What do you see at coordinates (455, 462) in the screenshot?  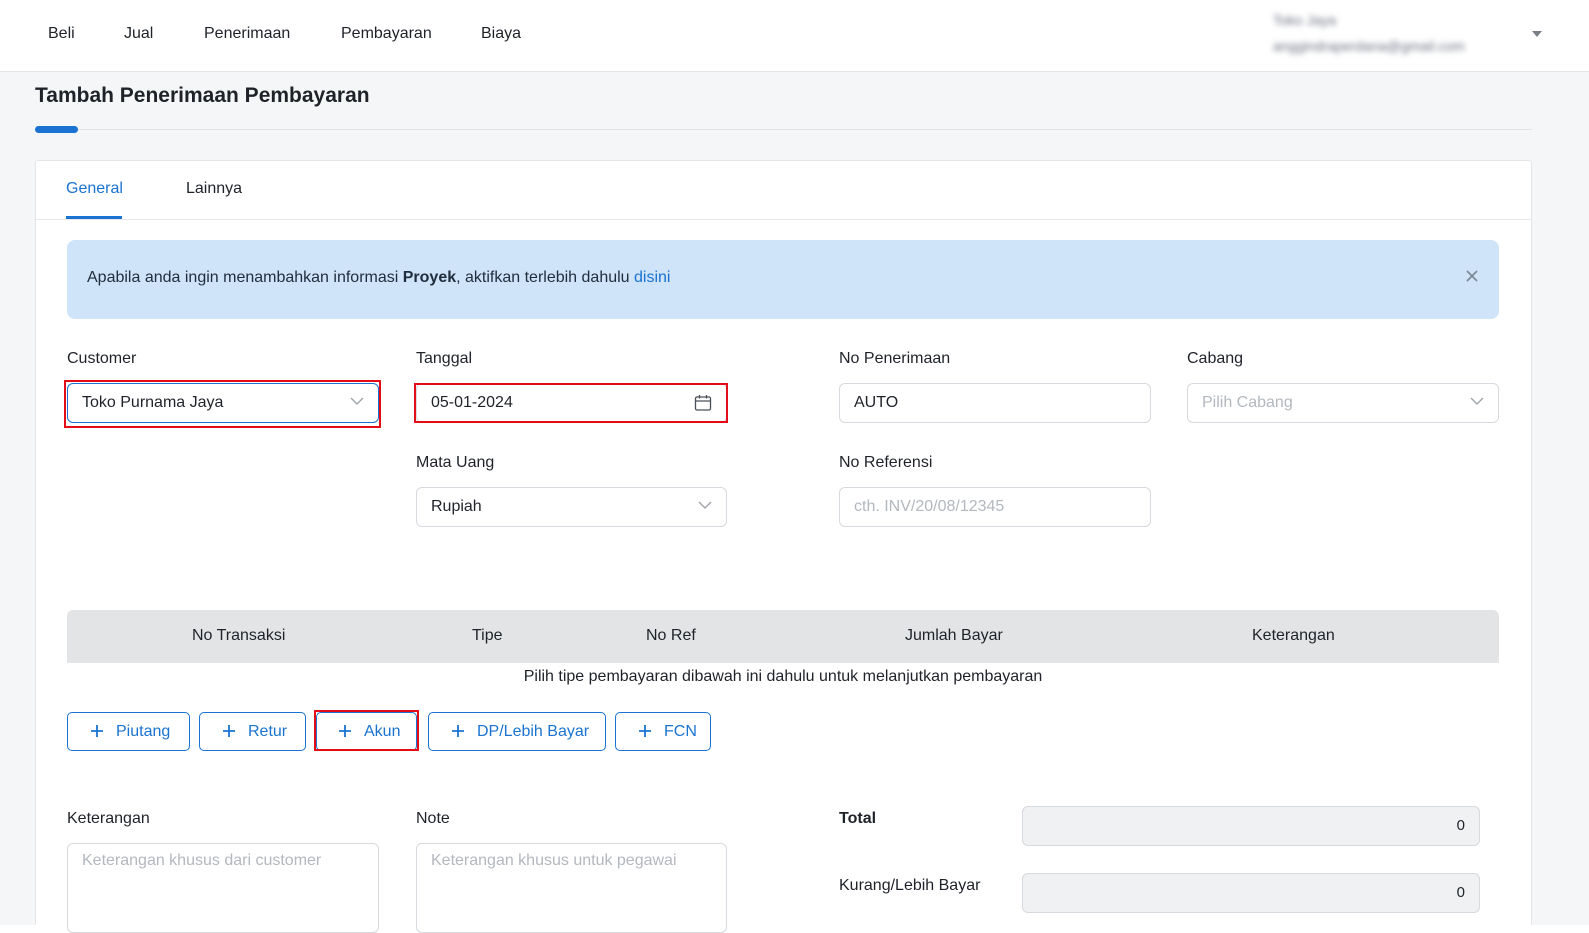 I see `mata-uang-label: Mata Uang` at bounding box center [455, 462].